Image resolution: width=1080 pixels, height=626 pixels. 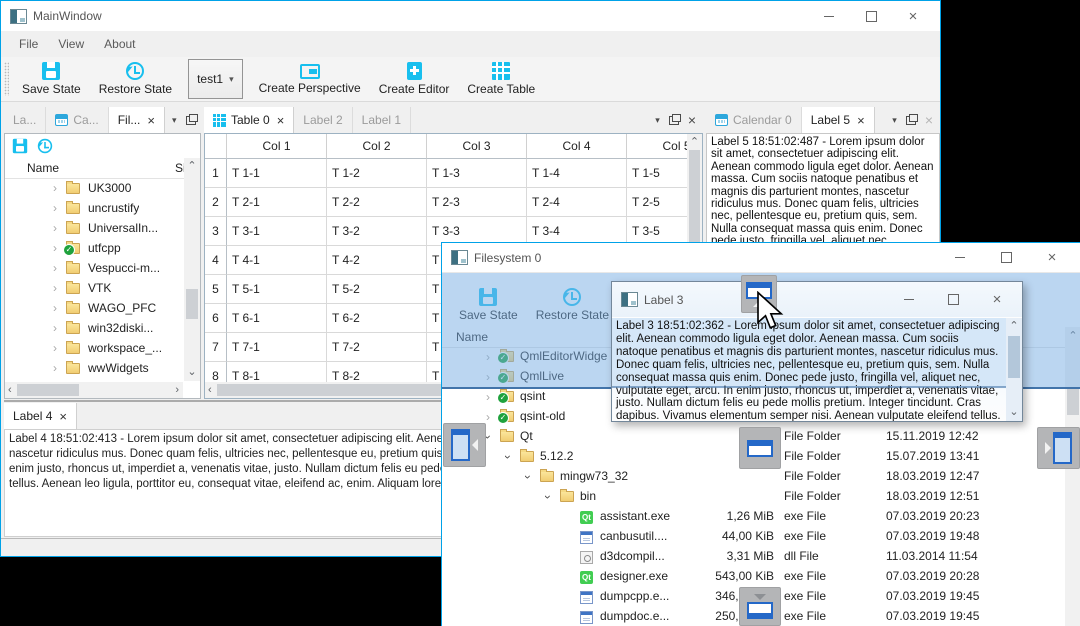 I want to click on create-table-button: Create Table, so click(x=501, y=79).